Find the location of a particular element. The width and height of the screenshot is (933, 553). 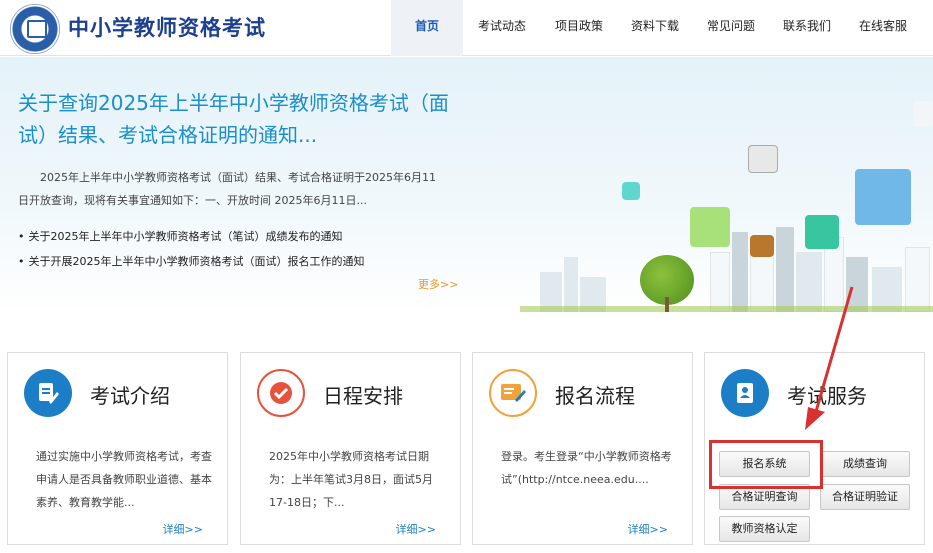

arrow-annotation-icon is located at coordinates (829, 358).